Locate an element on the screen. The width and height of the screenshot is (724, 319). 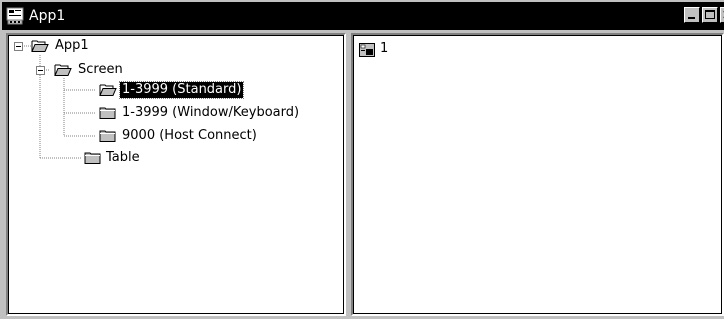
tree-node-screen: Screen is located at coordinates (100, 70).